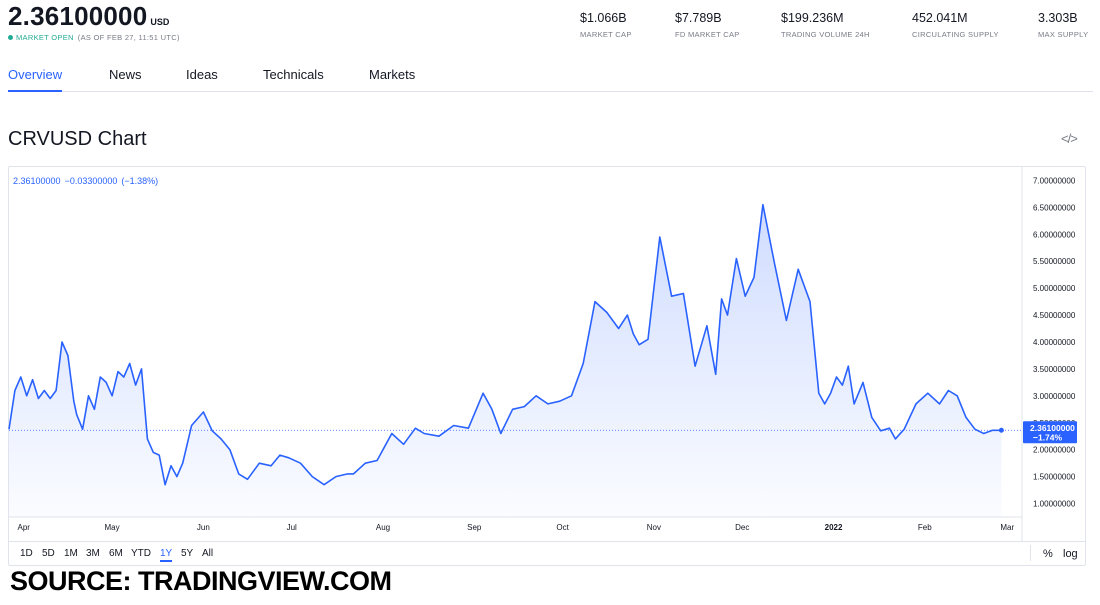  Describe the element at coordinates (71, 553) in the screenshot. I see `range-1m: 1M` at that location.